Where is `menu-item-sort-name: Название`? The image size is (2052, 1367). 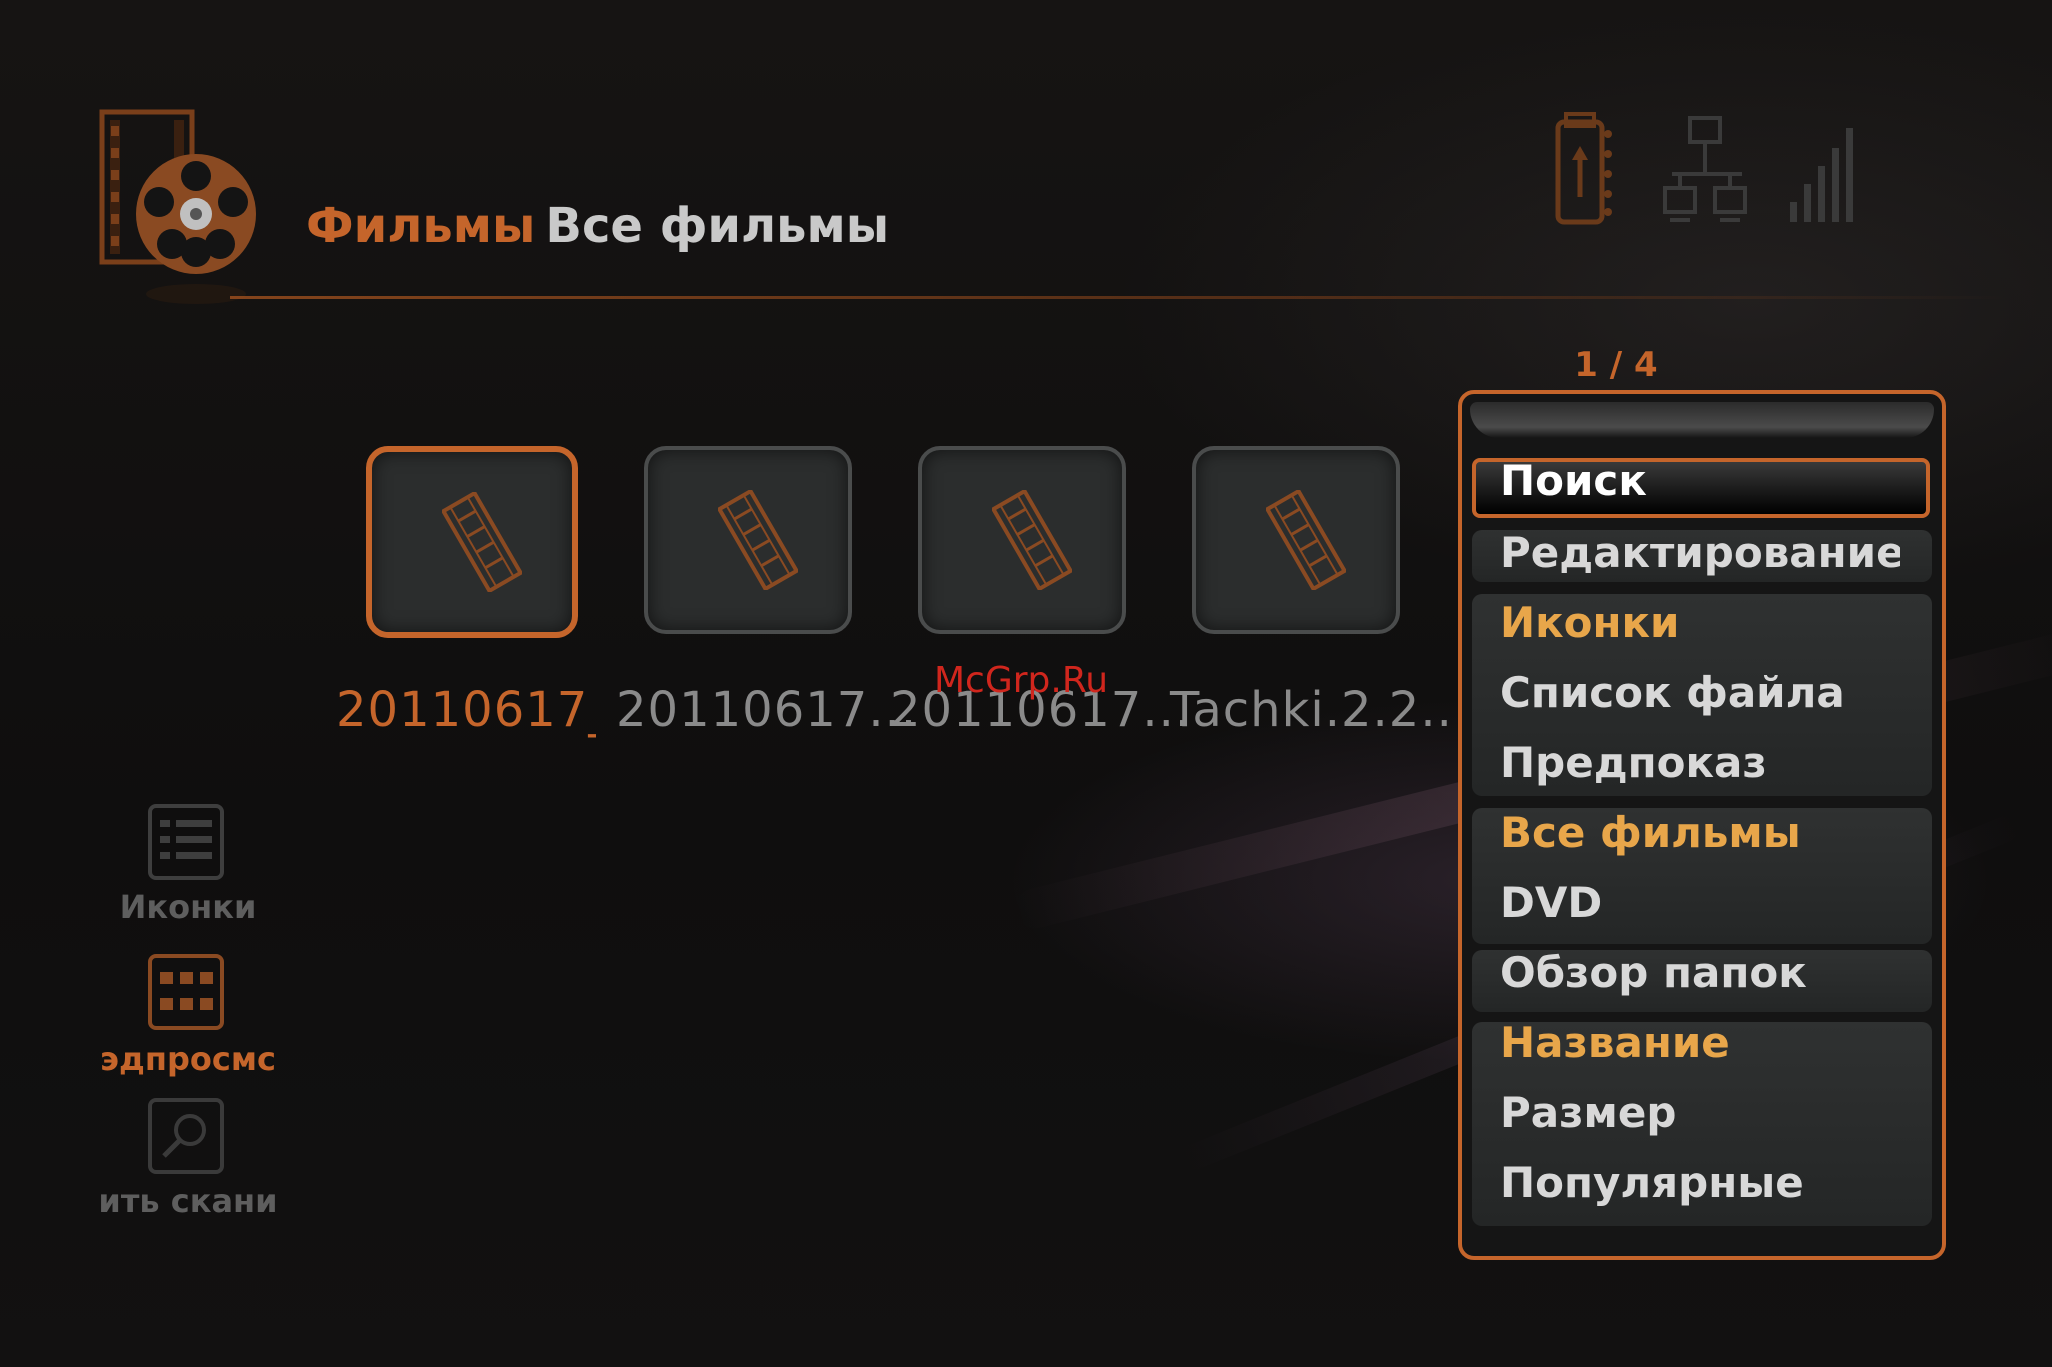
menu-item-sort-name: Название is located at coordinates (1700, 1042).